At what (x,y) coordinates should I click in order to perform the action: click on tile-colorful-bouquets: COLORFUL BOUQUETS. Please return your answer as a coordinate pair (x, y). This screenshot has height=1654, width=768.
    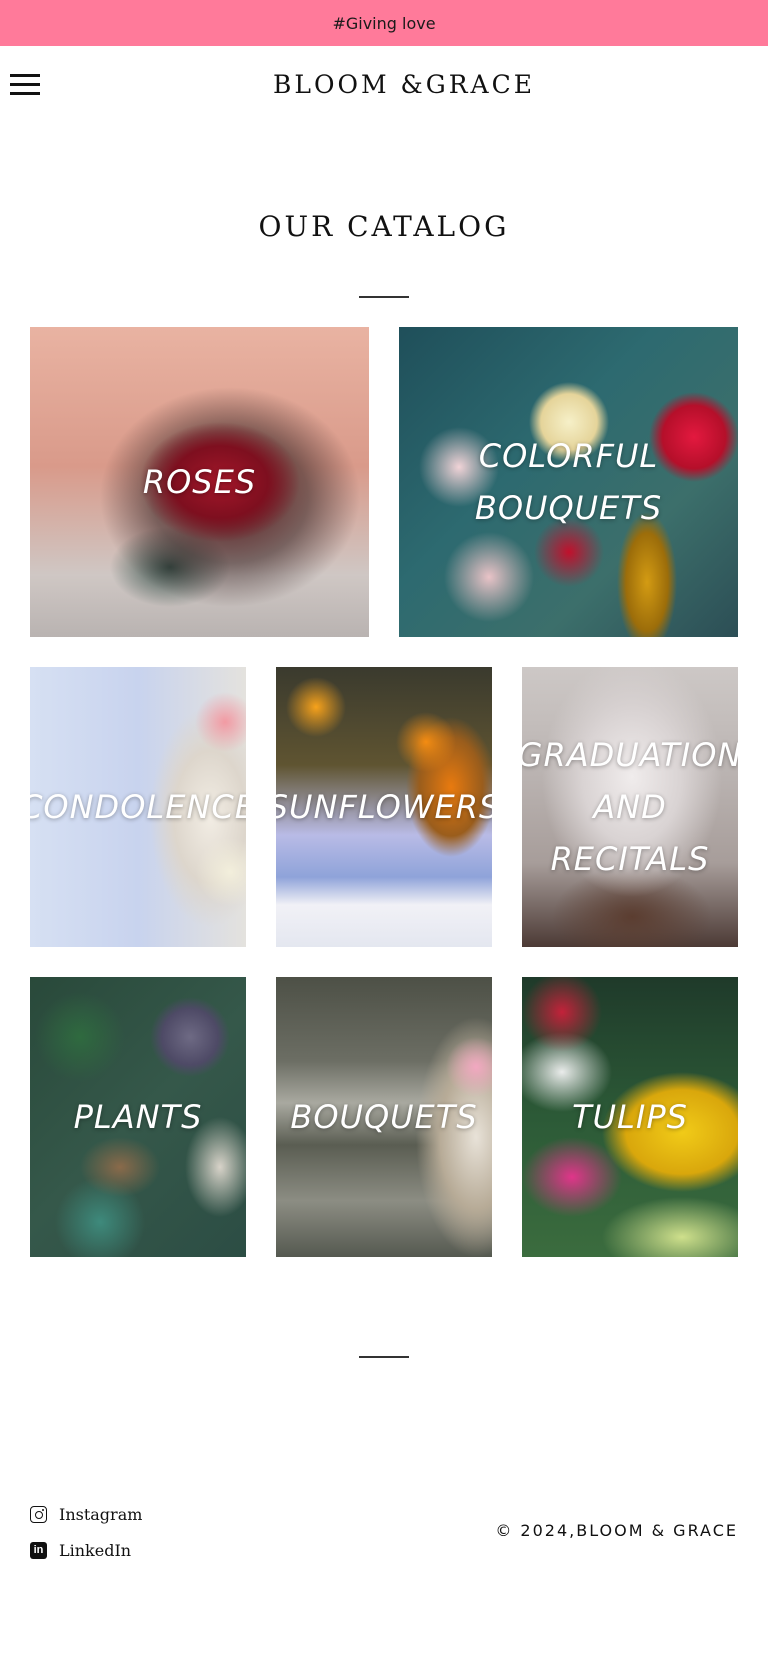
    Looking at the image, I should click on (568, 482).